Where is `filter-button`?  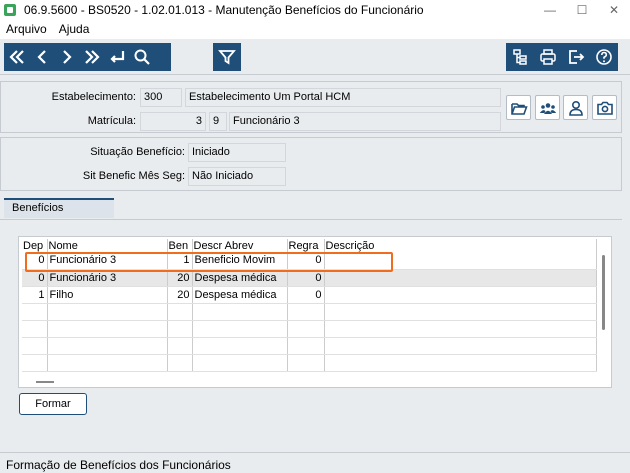 filter-button is located at coordinates (227, 57).